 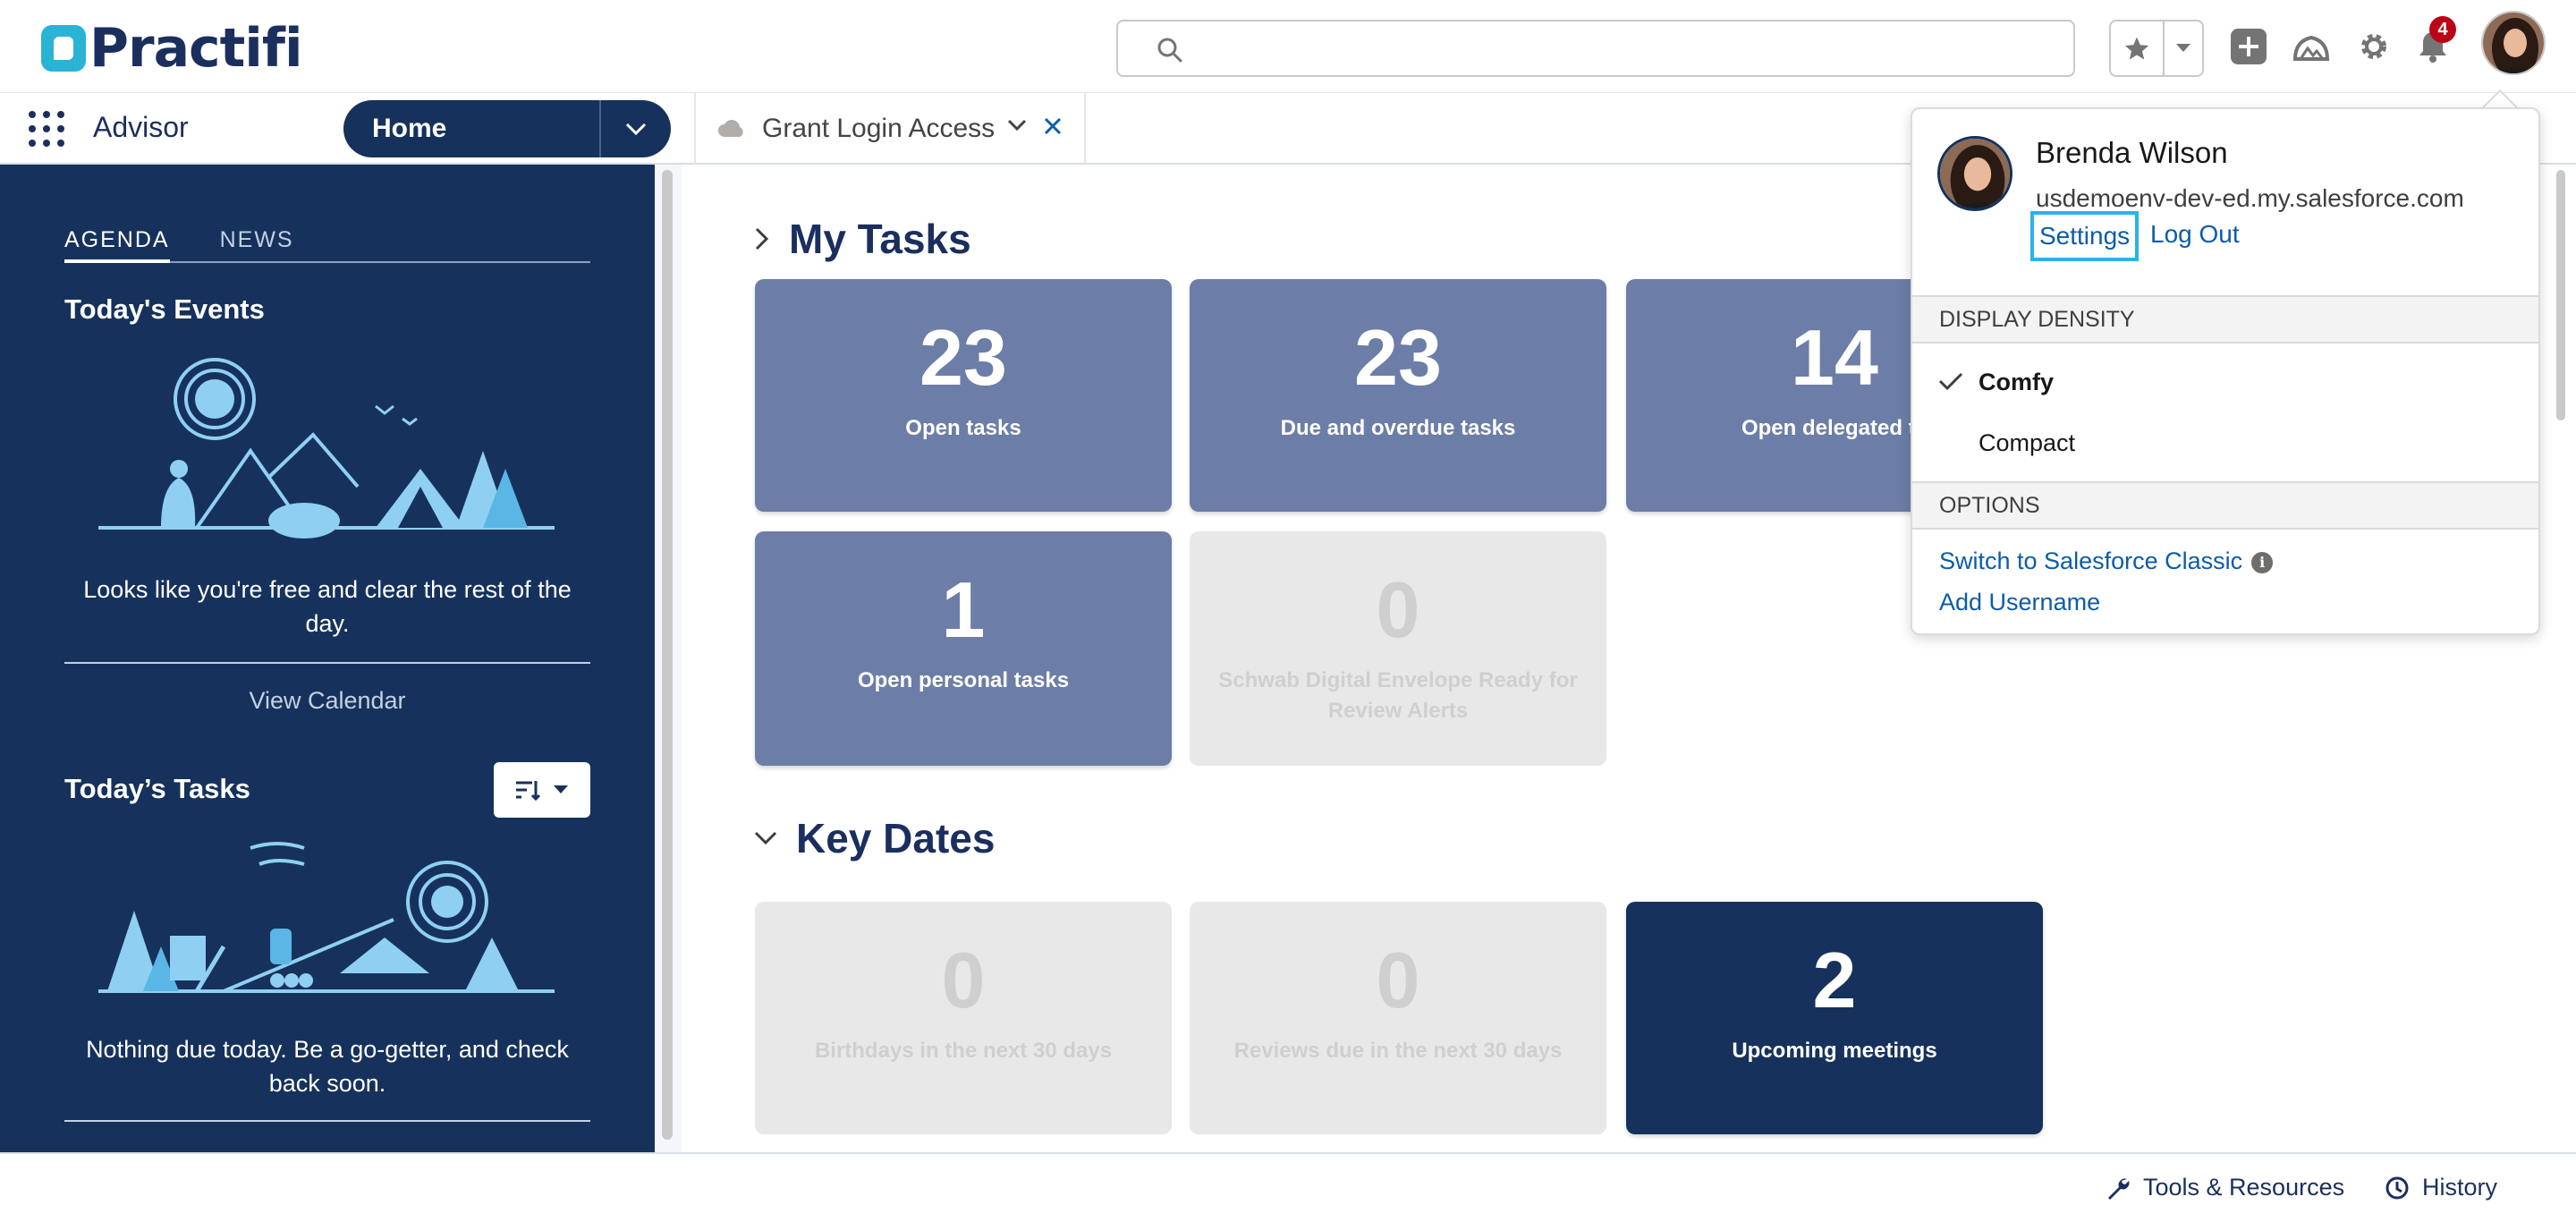 I want to click on sort-icon, so click(x=528, y=791).